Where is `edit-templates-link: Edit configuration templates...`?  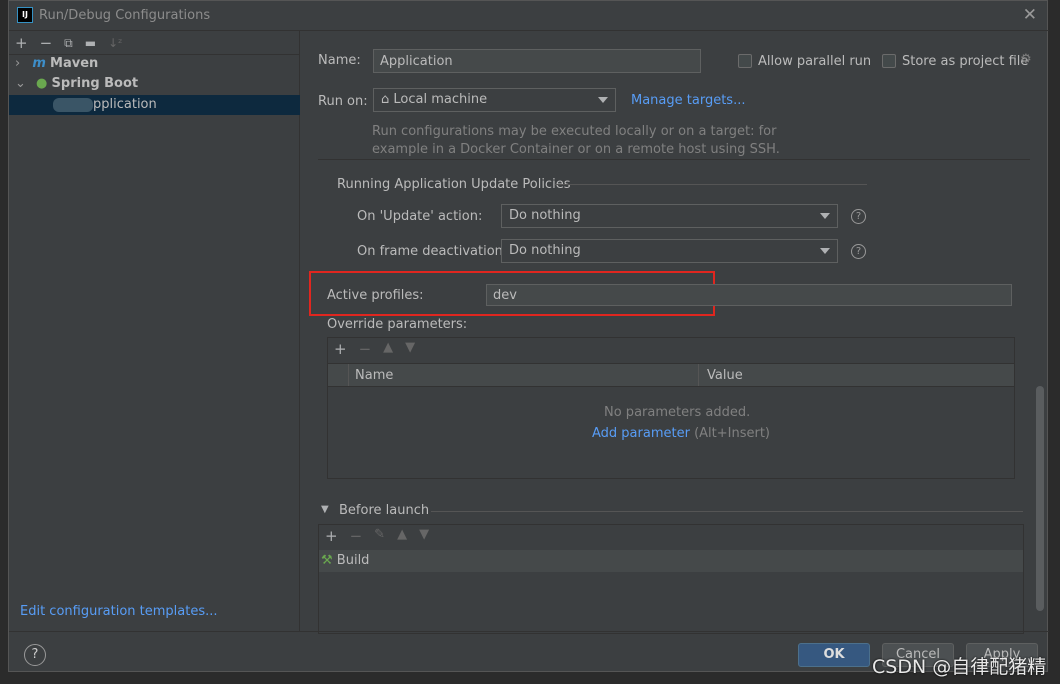 edit-templates-link: Edit configuration templates... is located at coordinates (119, 611).